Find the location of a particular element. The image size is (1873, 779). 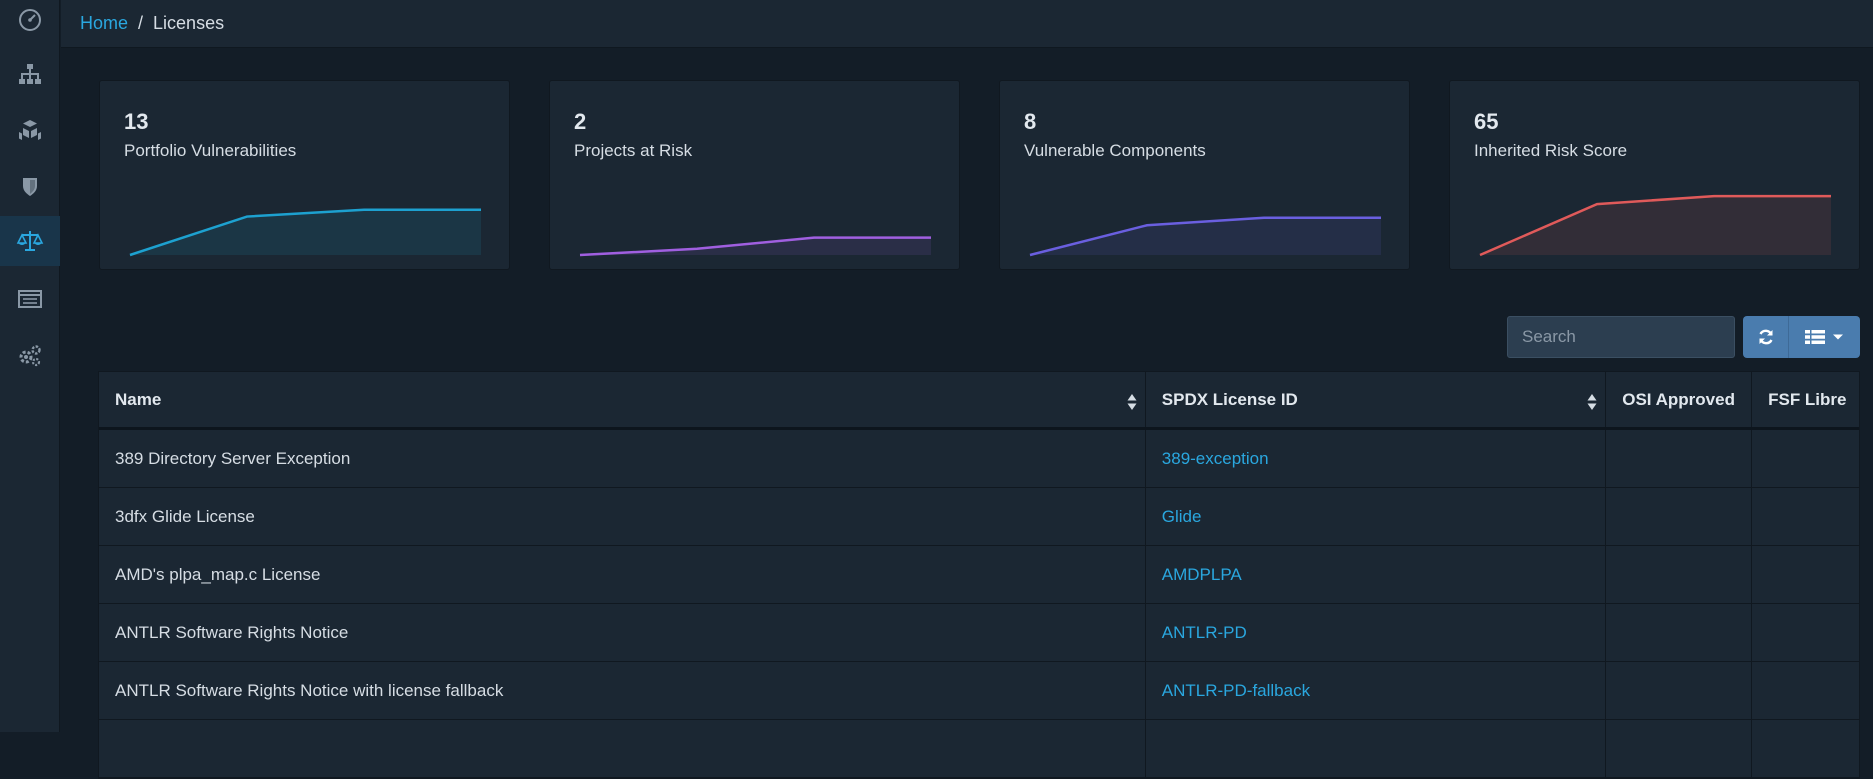

table-toolbar-buttons is located at coordinates (1801, 337).